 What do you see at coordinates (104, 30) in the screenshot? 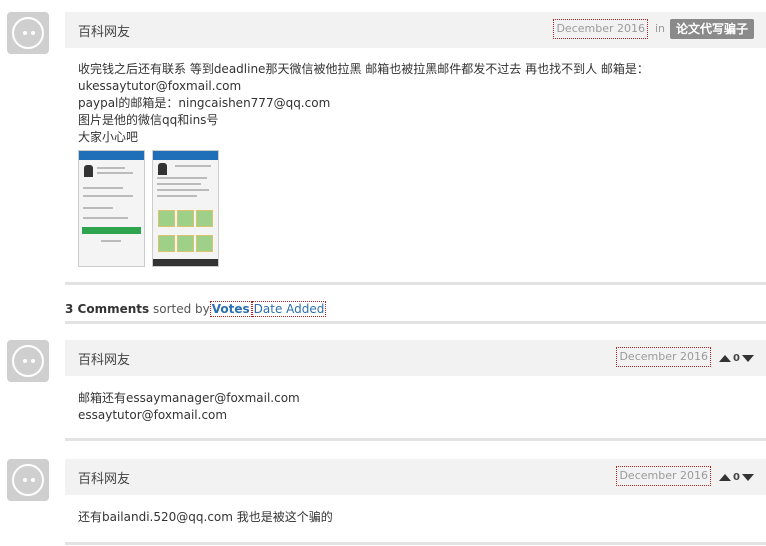
I see `post-author: 百科网友` at bounding box center [104, 30].